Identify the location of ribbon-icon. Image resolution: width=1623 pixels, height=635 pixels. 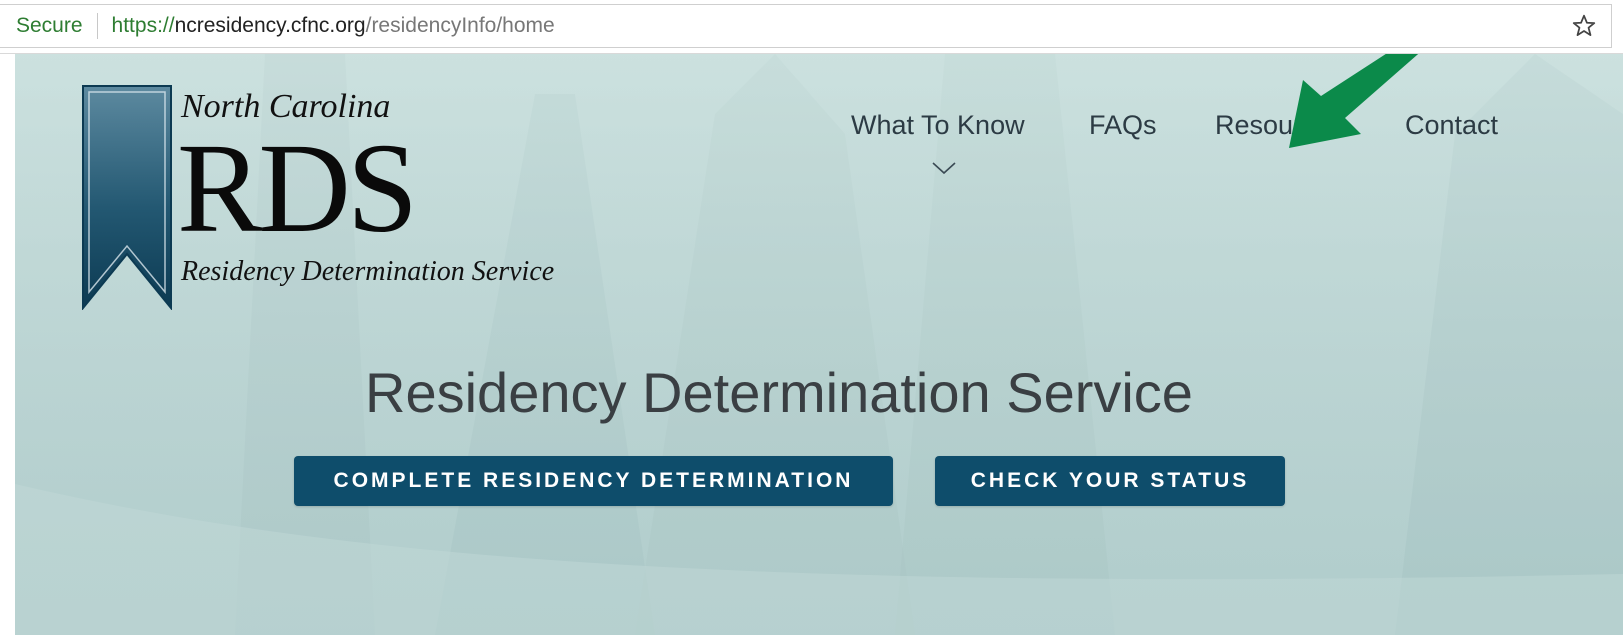
(127, 197).